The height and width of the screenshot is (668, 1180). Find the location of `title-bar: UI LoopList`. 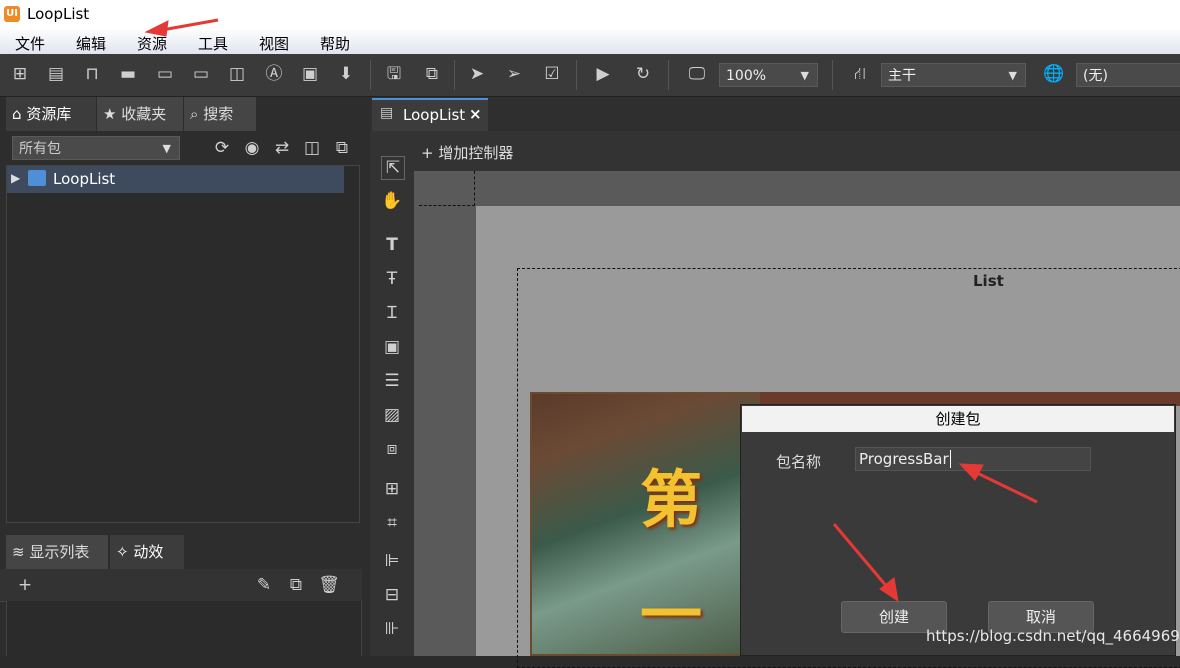

title-bar: UI LoopList is located at coordinates (590, 15).